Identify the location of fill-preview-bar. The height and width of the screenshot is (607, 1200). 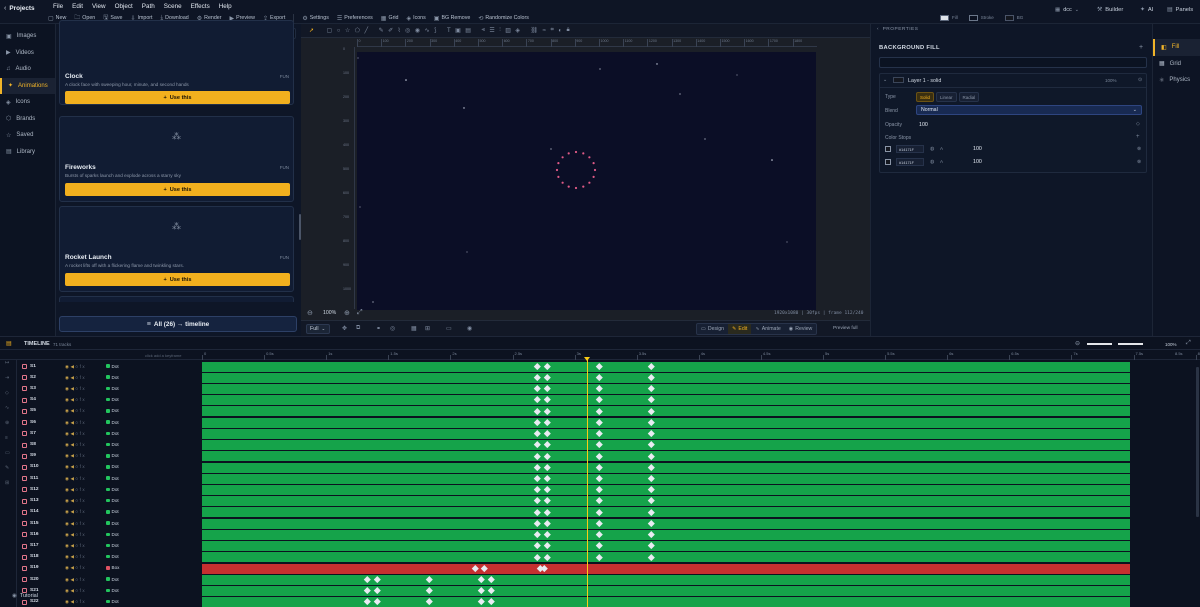
(1013, 62).